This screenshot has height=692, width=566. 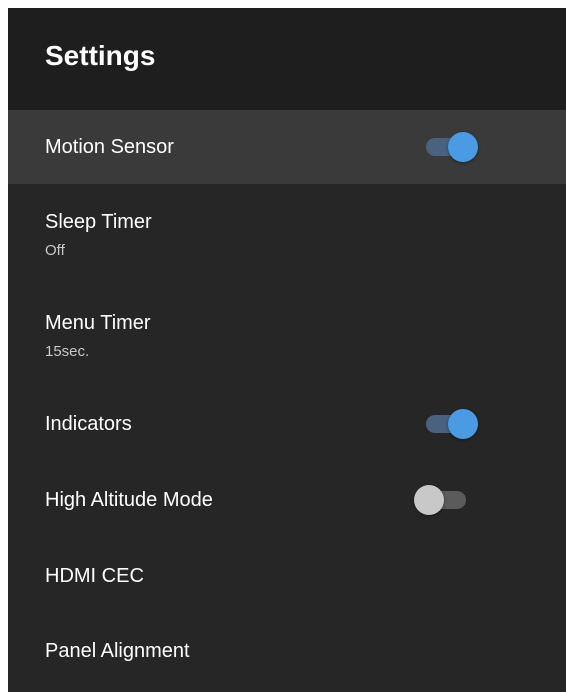 What do you see at coordinates (88, 423) in the screenshot?
I see `settings-item-label: Indicators` at bounding box center [88, 423].